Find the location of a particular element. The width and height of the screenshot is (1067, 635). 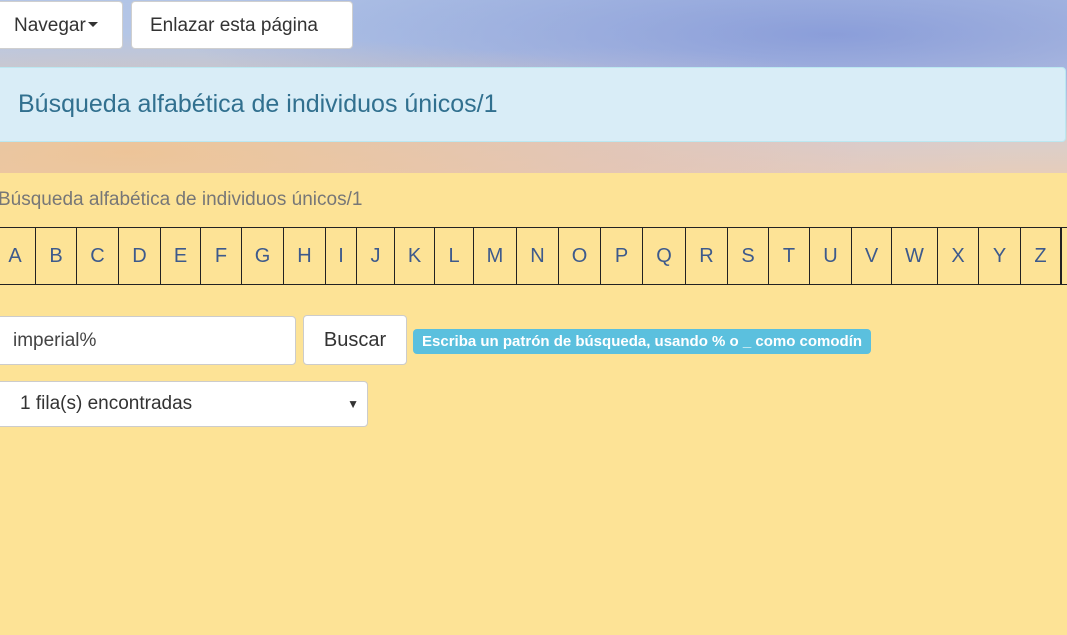

letter-link-l: L is located at coordinates (454, 256).